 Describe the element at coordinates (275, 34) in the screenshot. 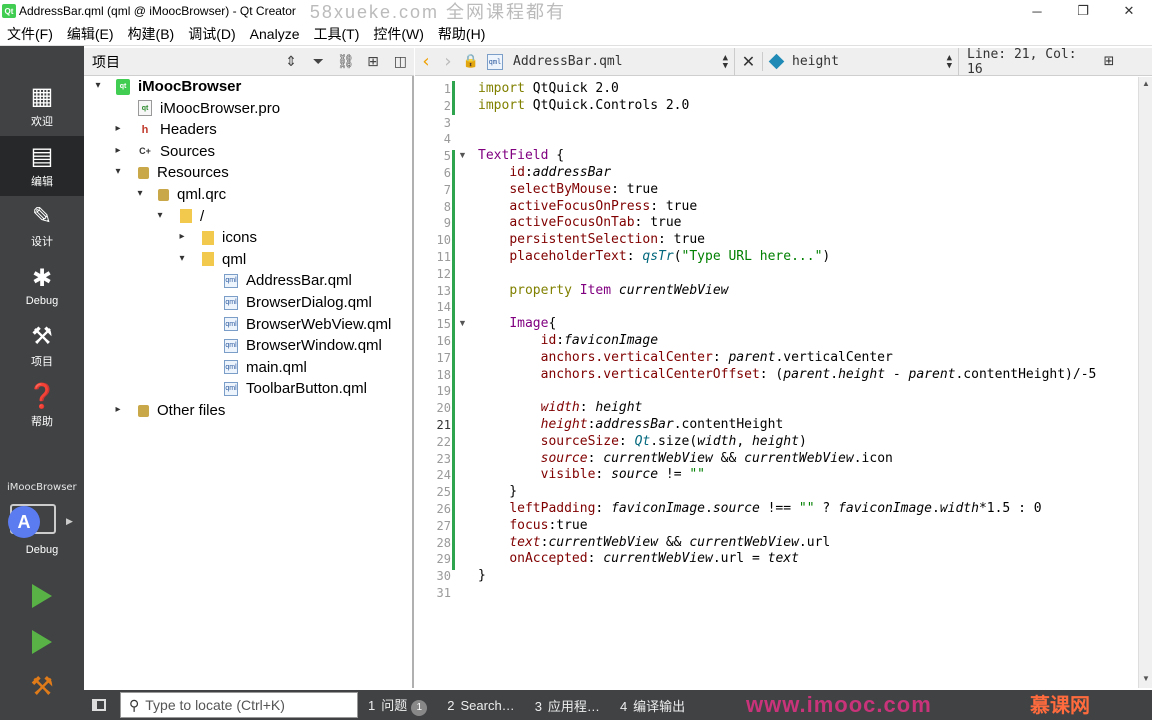

I see `menu-analyze: Analyze` at that location.